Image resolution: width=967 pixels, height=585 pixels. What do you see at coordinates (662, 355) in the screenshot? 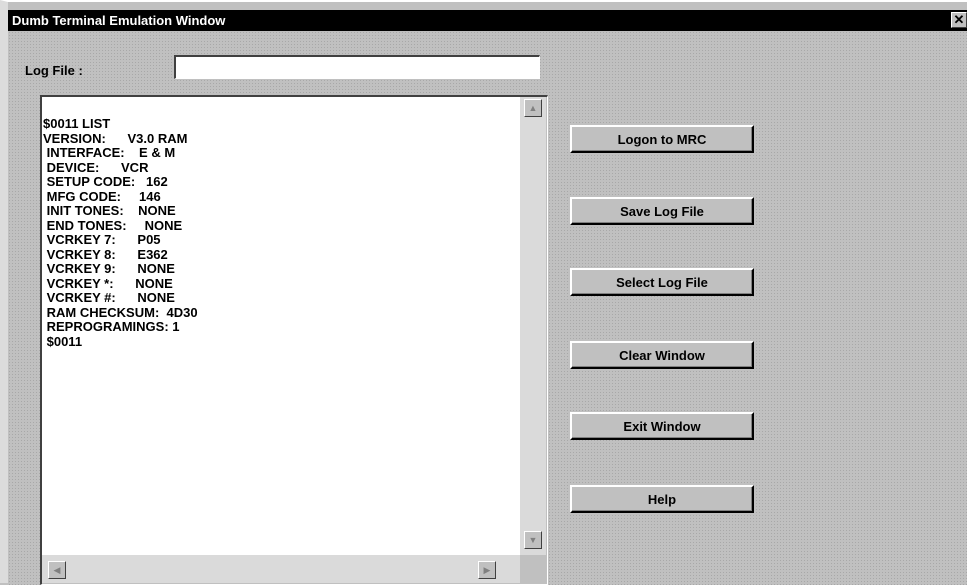
I see `clear-window-button: Clear Window` at bounding box center [662, 355].